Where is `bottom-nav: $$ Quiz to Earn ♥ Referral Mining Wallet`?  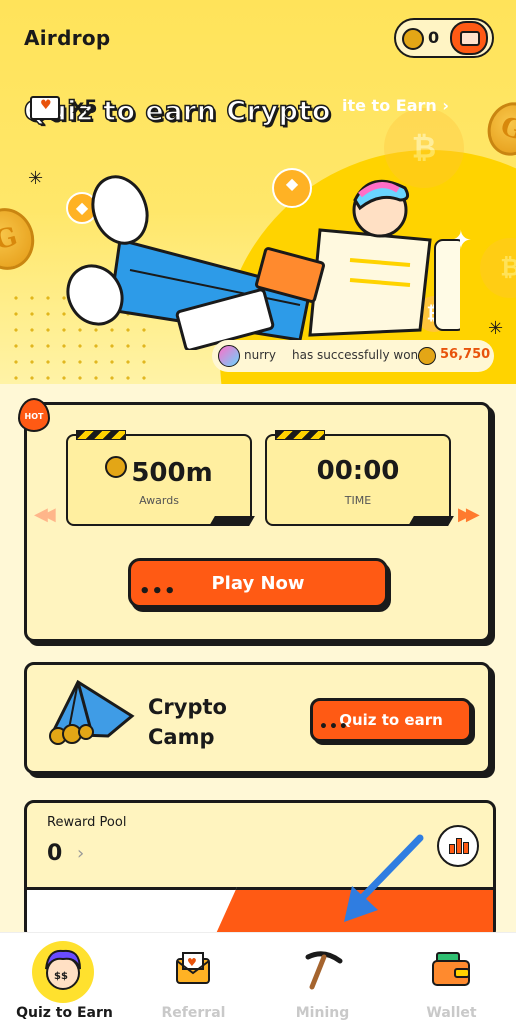 bottom-nav: $$ Quiz to Earn ♥ Referral Mining Wallet is located at coordinates (258, 978).